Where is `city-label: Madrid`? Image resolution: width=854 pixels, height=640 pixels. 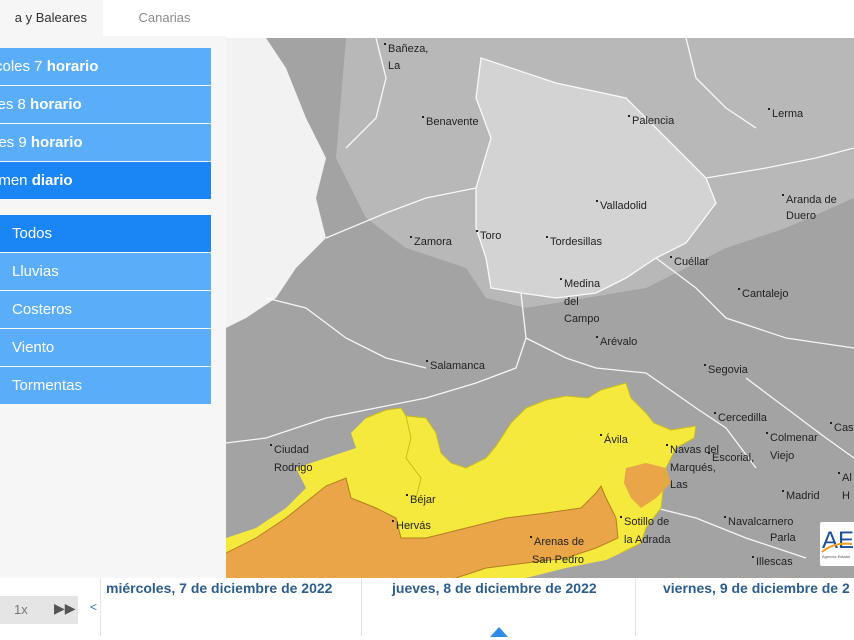
city-label: Madrid is located at coordinates (801, 496).